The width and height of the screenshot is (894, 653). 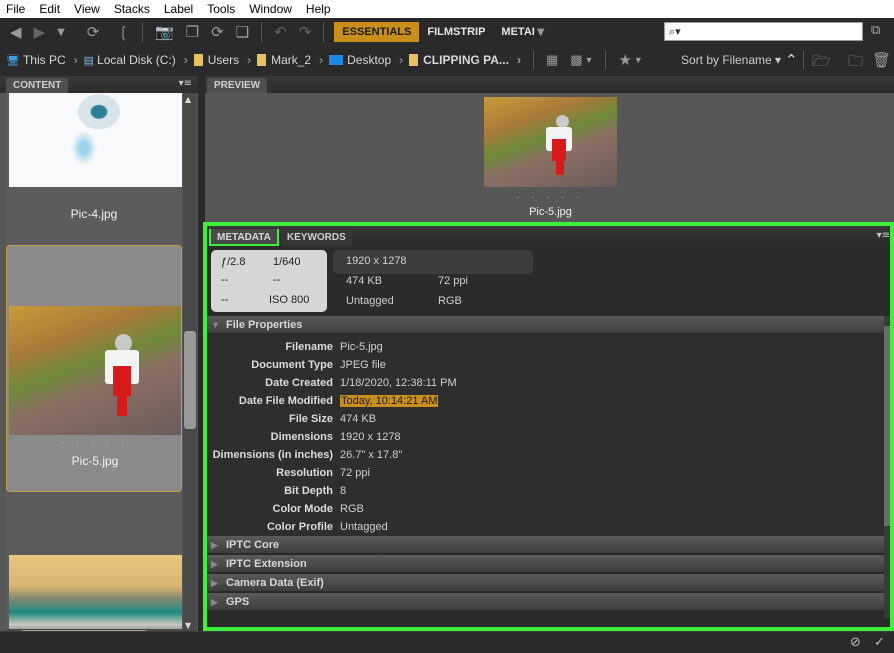 I want to click on section-gps: ▶ GPS, so click(x=545, y=602).